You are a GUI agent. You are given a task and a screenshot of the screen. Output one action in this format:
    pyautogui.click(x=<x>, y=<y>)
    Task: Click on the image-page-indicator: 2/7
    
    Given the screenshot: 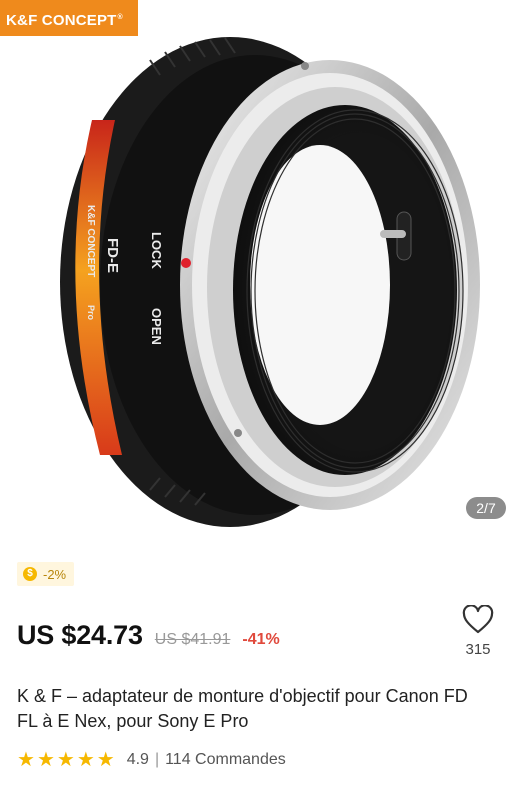 What is the action you would take?
    pyautogui.click(x=486, y=508)
    